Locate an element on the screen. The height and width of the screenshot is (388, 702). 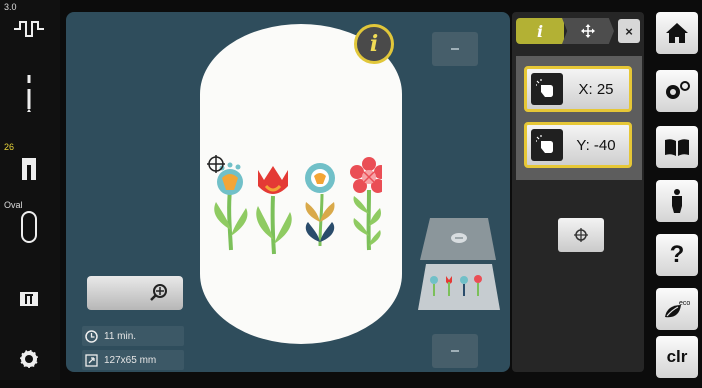
close-icon: × is located at coordinates (629, 31).